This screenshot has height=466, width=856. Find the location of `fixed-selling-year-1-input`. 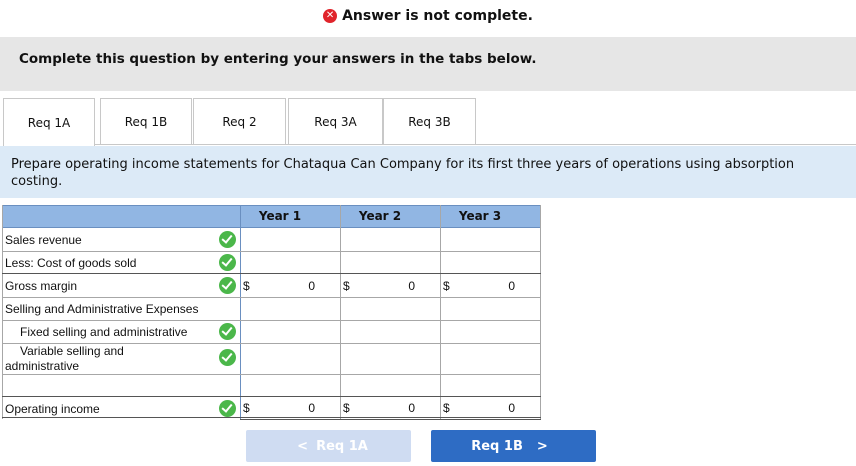

fixed-selling-year-1-input is located at coordinates (290, 332).